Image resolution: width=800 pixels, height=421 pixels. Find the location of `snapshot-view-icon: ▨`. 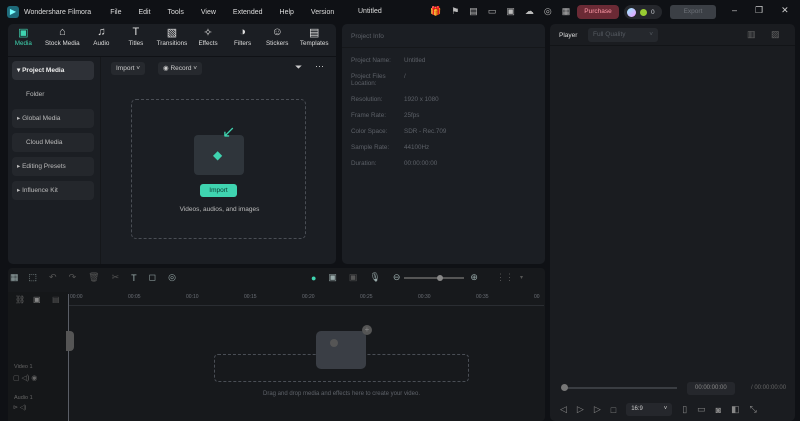

snapshot-view-icon: ▨ is located at coordinates (775, 34).